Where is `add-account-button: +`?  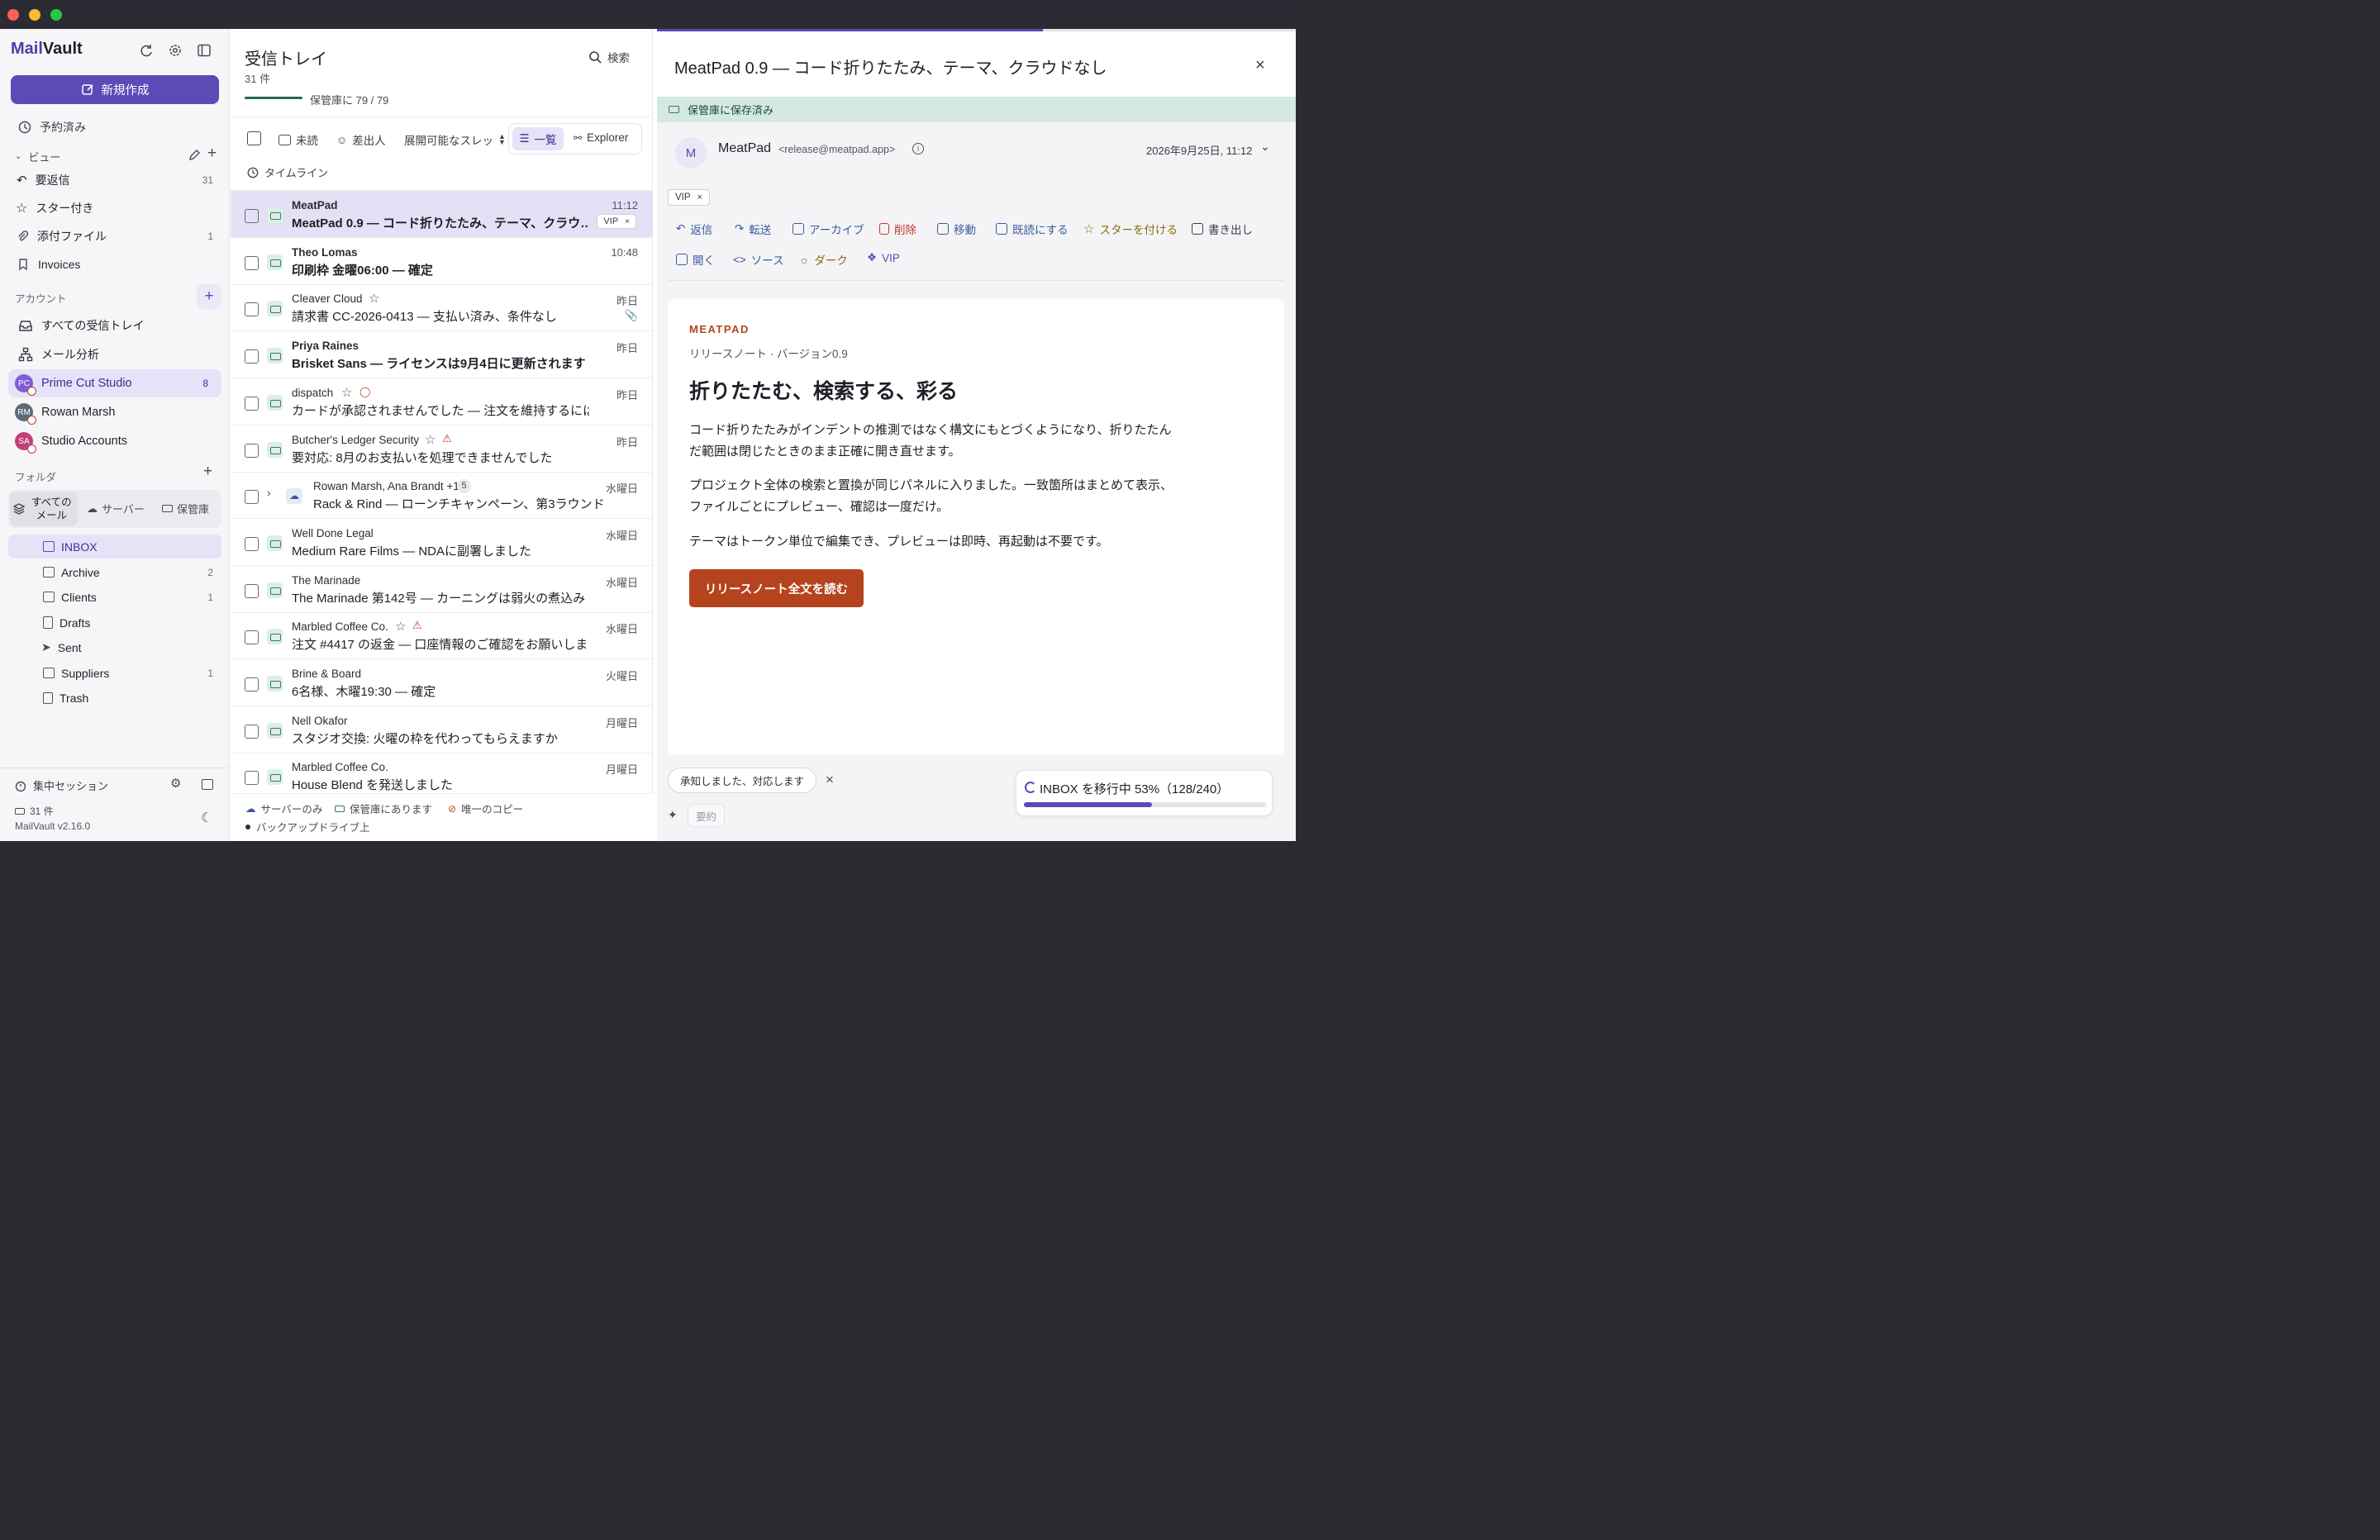
add-account-button: + is located at coordinates (209, 296).